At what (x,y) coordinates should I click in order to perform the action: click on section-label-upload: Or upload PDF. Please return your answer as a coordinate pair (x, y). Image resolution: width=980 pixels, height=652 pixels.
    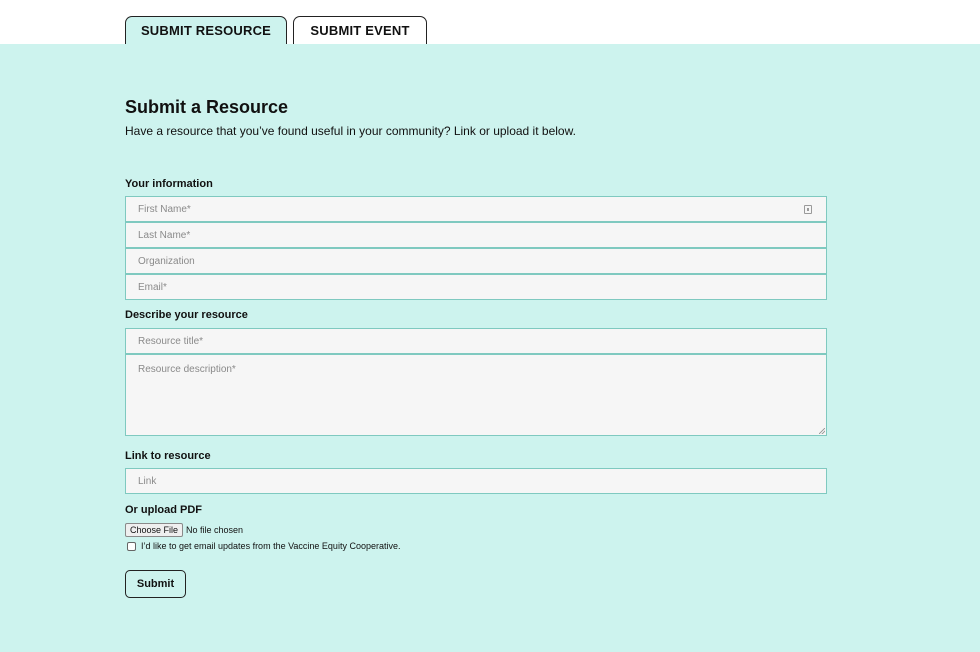
    Looking at the image, I should click on (163, 510).